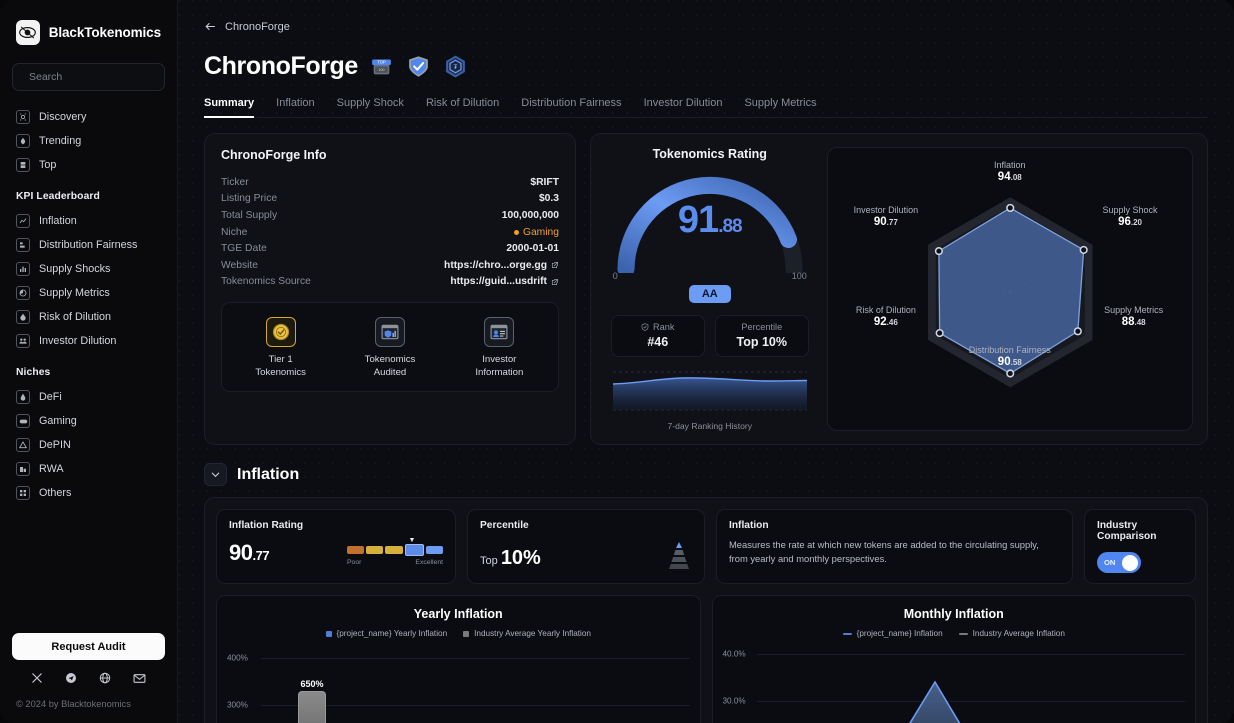 The image size is (1234, 723). What do you see at coordinates (1130, 216) in the screenshot?
I see `radar-label-supply-shock: Supply Shock 96.20` at bounding box center [1130, 216].